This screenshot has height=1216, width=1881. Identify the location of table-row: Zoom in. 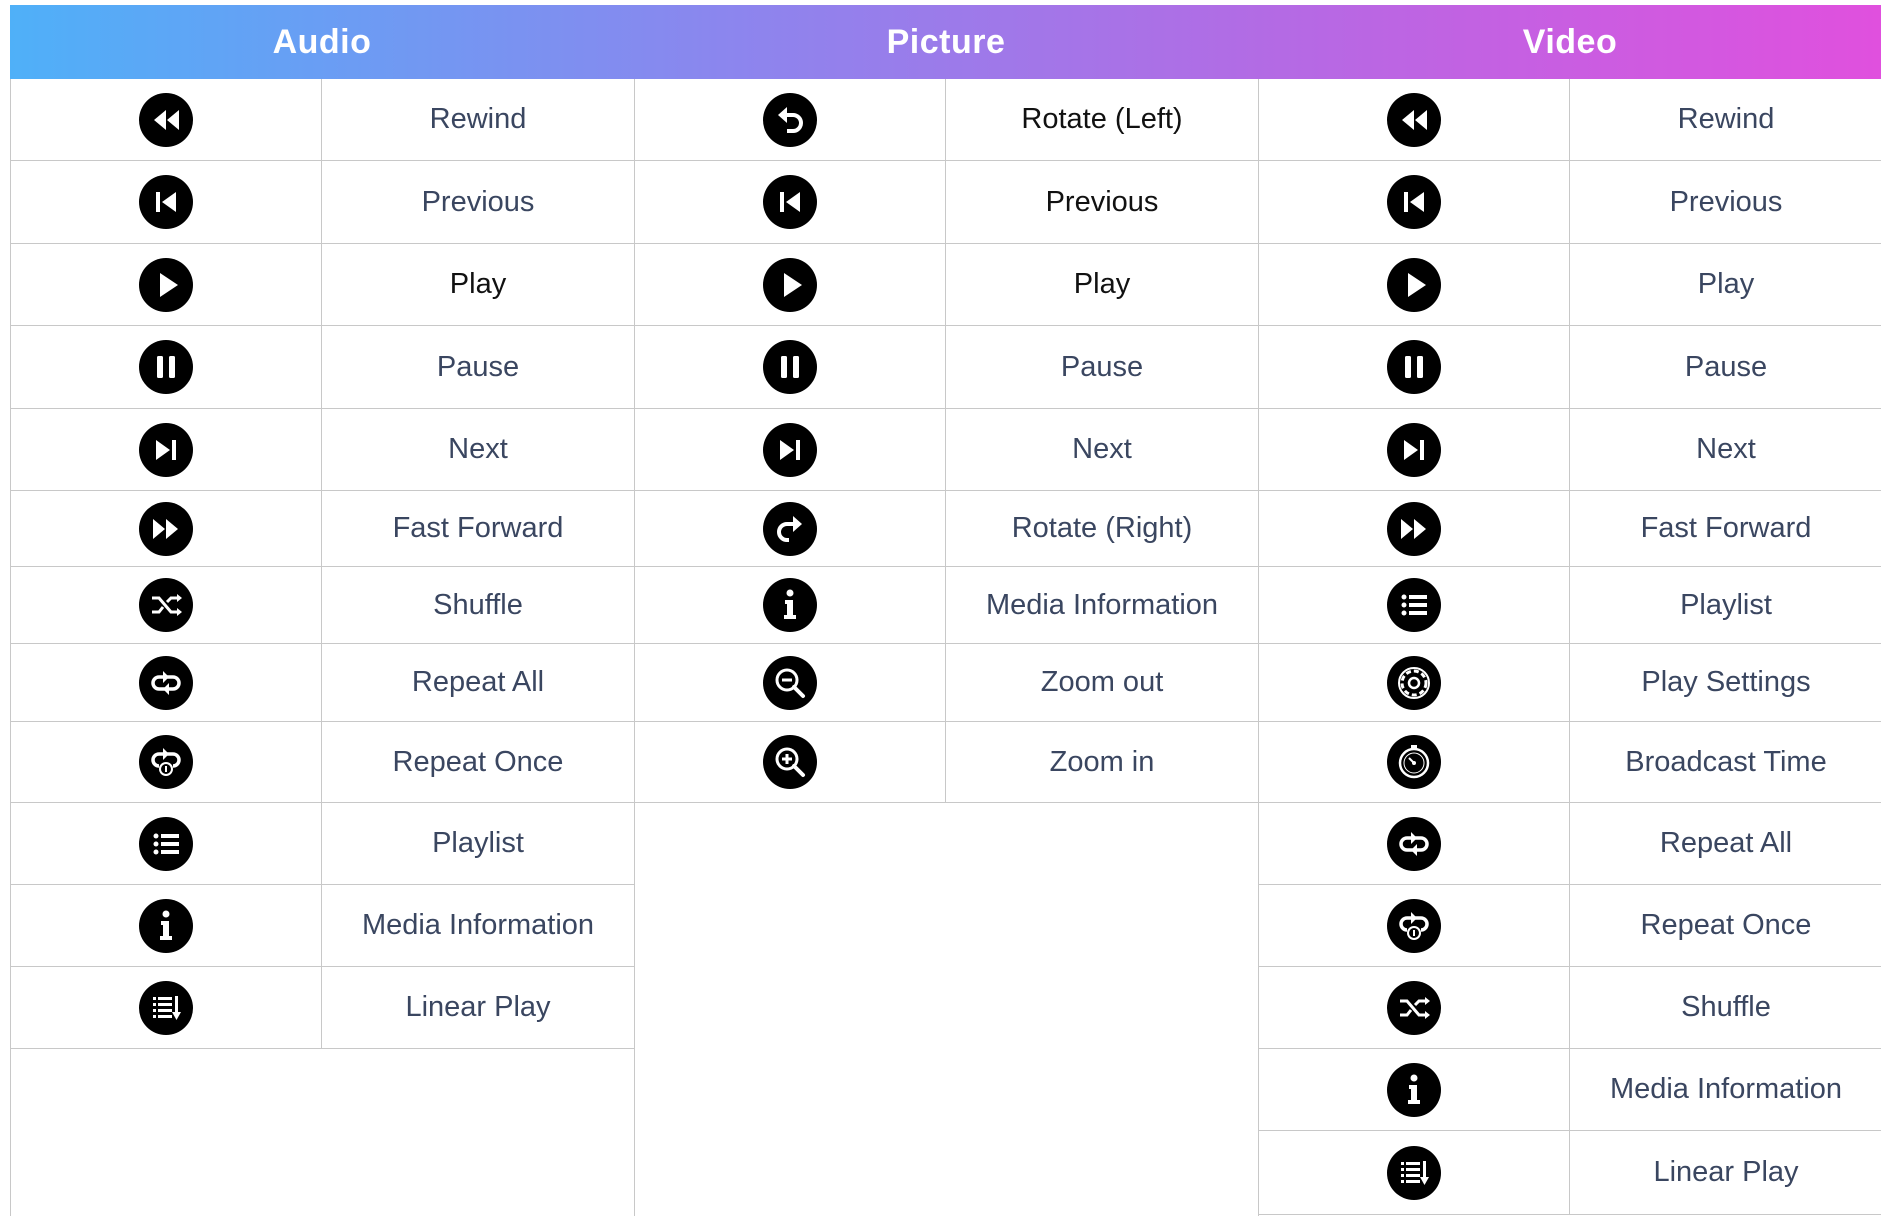
(946, 762).